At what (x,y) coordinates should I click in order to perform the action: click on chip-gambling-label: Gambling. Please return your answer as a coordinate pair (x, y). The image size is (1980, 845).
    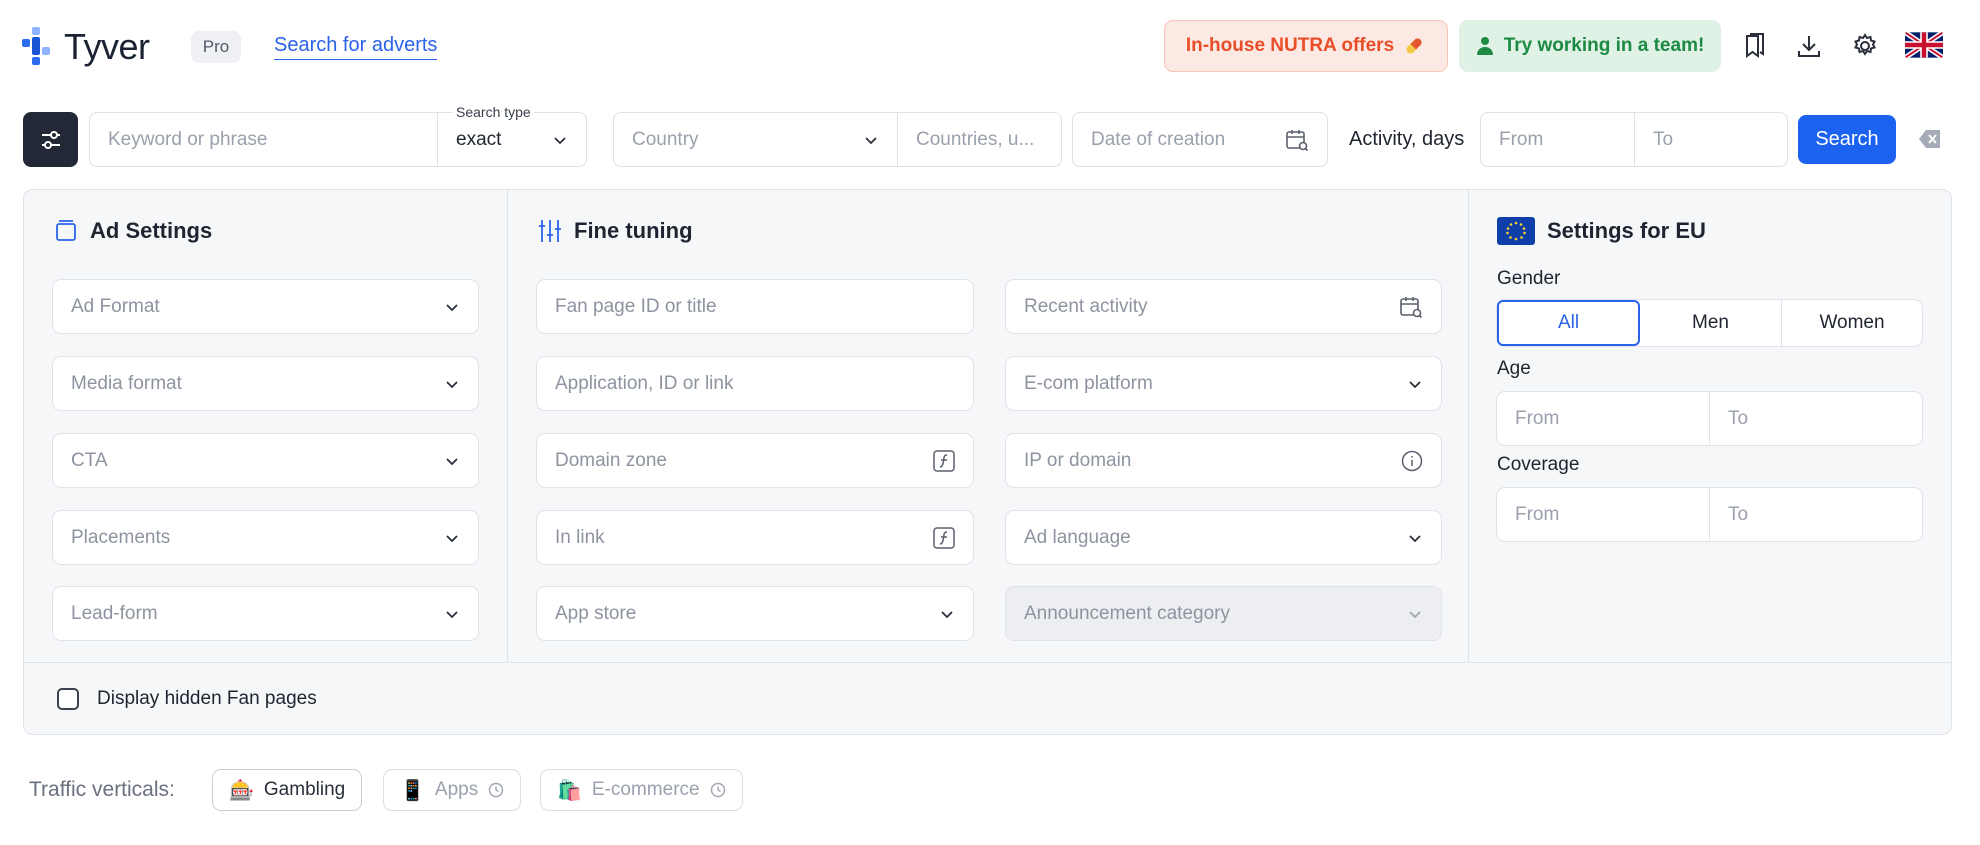
    Looking at the image, I should click on (304, 789).